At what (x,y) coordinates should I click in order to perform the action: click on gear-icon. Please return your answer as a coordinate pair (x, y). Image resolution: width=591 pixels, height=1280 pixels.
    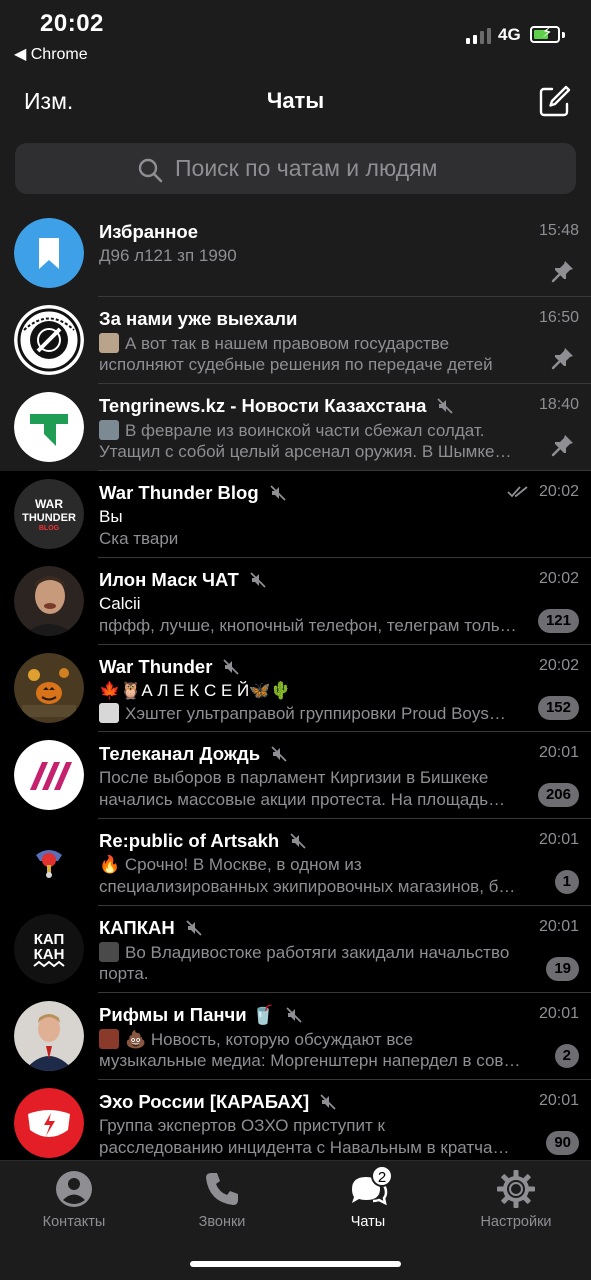
    Looking at the image, I should click on (516, 1189).